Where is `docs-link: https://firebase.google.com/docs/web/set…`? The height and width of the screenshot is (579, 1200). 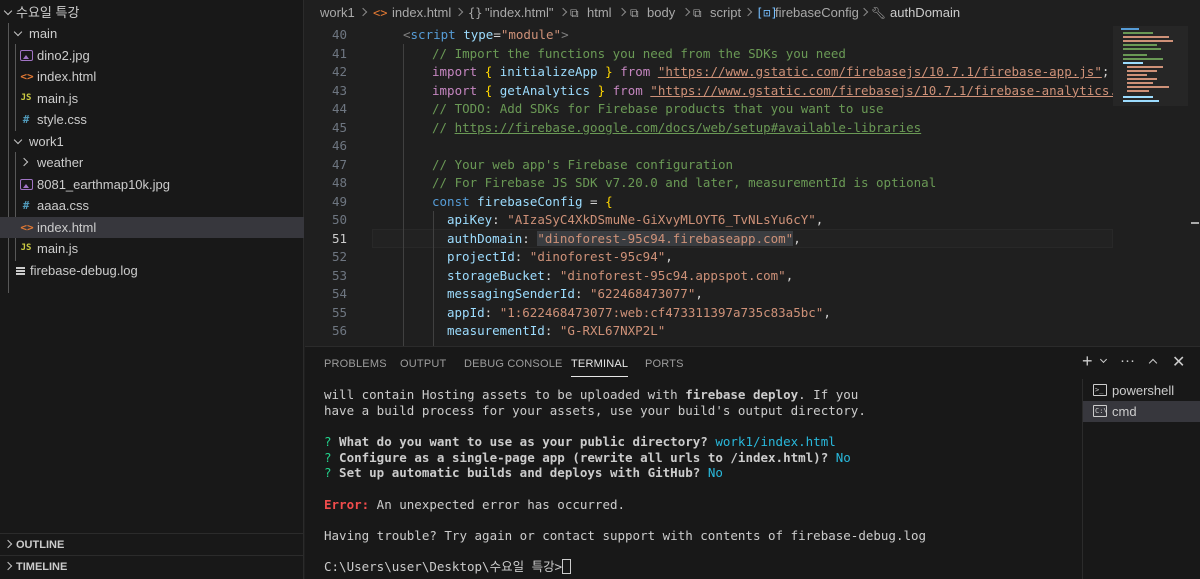 docs-link: https://firebase.google.com/docs/web/set… is located at coordinates (688, 127).